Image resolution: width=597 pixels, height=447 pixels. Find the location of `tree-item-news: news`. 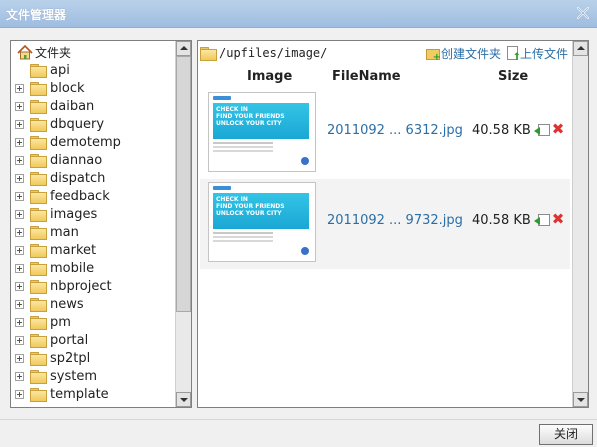

tree-item-news: news is located at coordinates (95, 304).